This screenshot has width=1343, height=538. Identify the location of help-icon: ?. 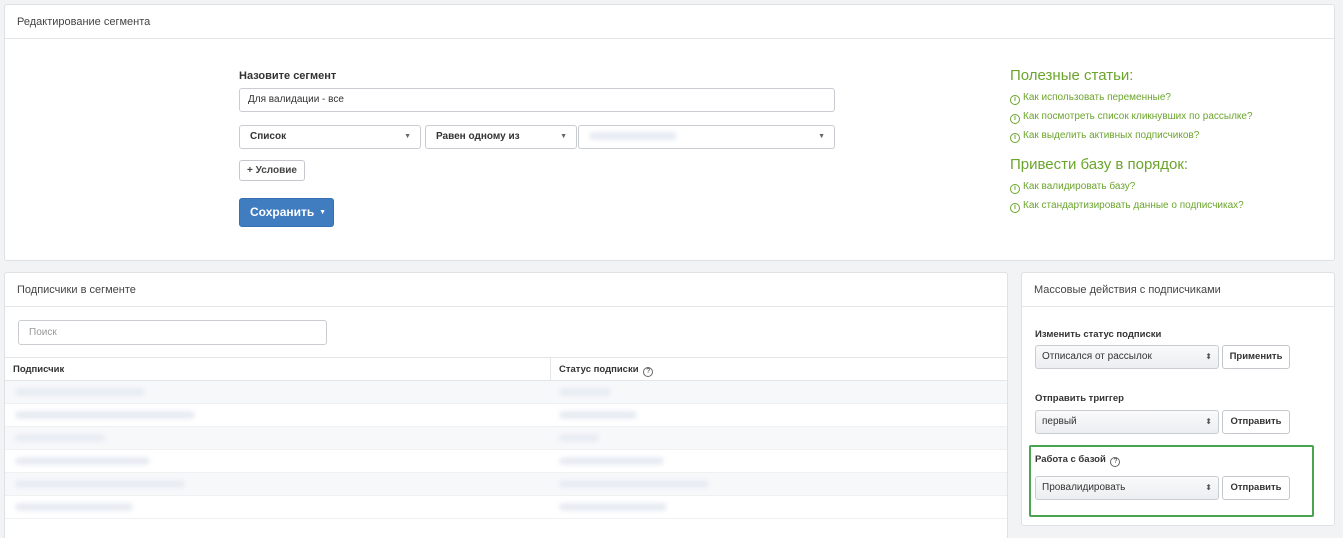
(648, 372).